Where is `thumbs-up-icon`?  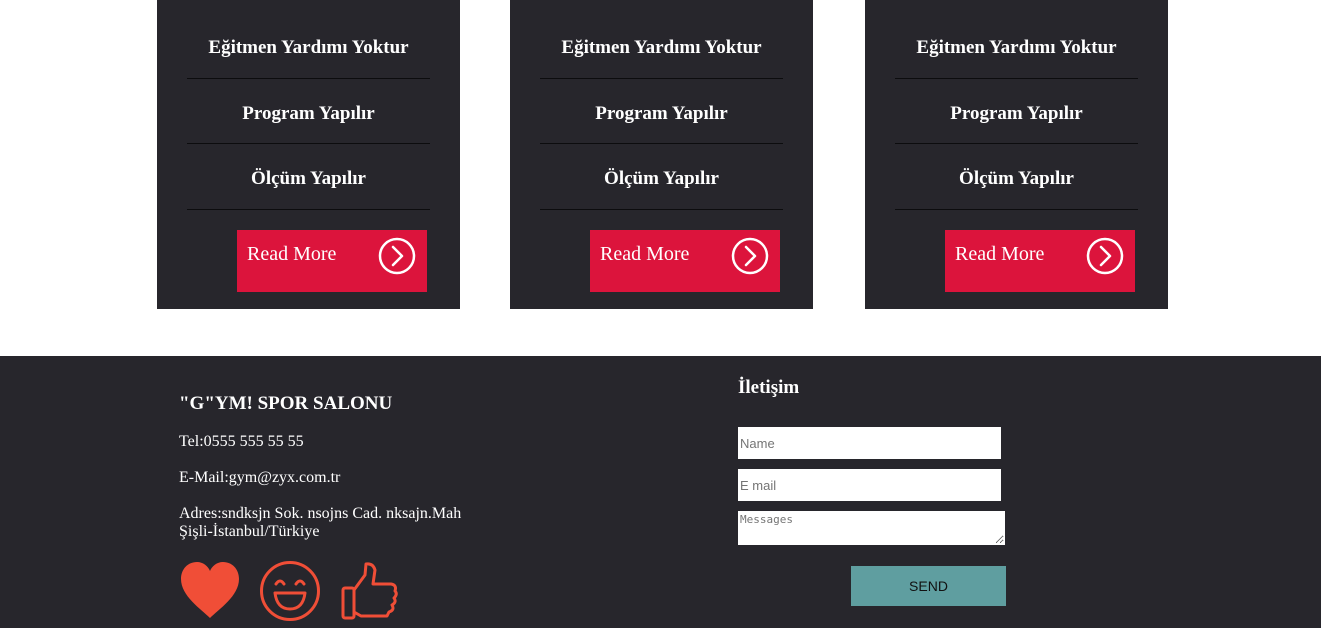
thumbs-up-icon is located at coordinates (370, 591).